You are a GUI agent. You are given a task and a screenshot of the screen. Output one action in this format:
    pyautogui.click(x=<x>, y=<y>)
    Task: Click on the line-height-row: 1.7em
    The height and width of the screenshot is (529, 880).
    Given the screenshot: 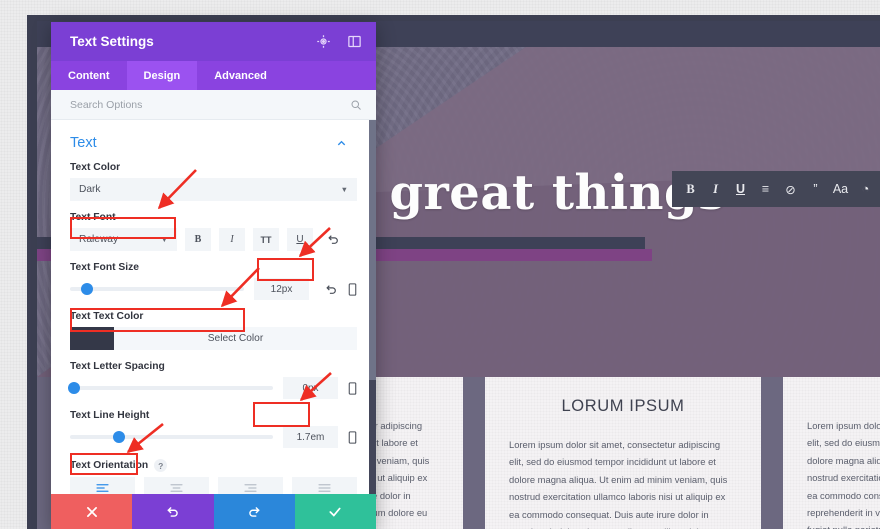 What is the action you would take?
    pyautogui.click(x=213, y=437)
    